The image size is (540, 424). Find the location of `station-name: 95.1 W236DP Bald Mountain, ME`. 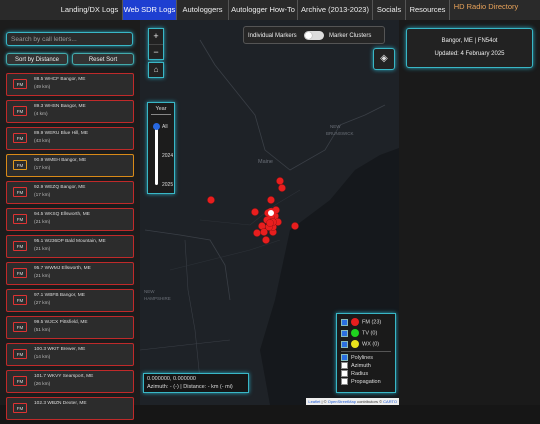

station-name: 95.1 W236DP Bald Mountain, ME is located at coordinates (70, 241).